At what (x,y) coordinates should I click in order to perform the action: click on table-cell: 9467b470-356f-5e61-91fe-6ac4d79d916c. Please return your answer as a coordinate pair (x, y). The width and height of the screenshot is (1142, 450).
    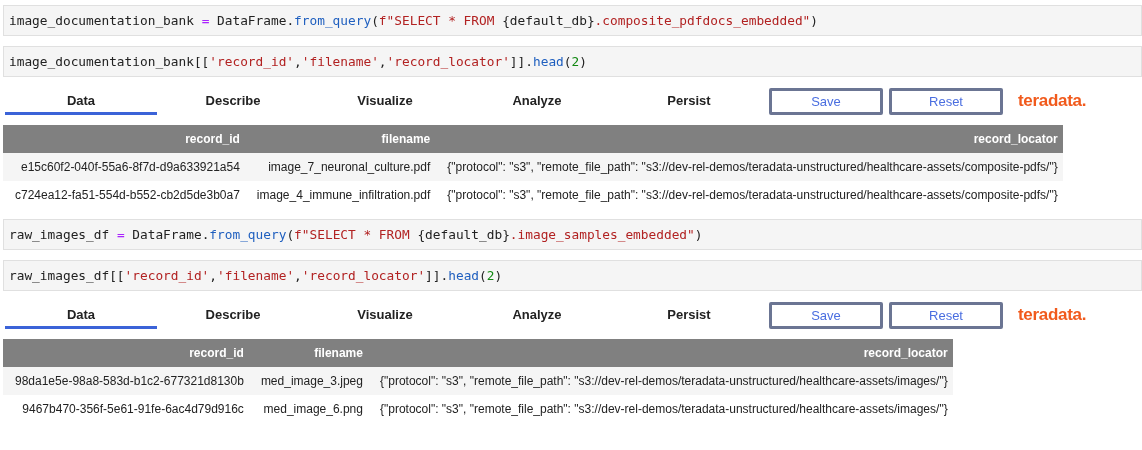
    Looking at the image, I should click on (126, 409).